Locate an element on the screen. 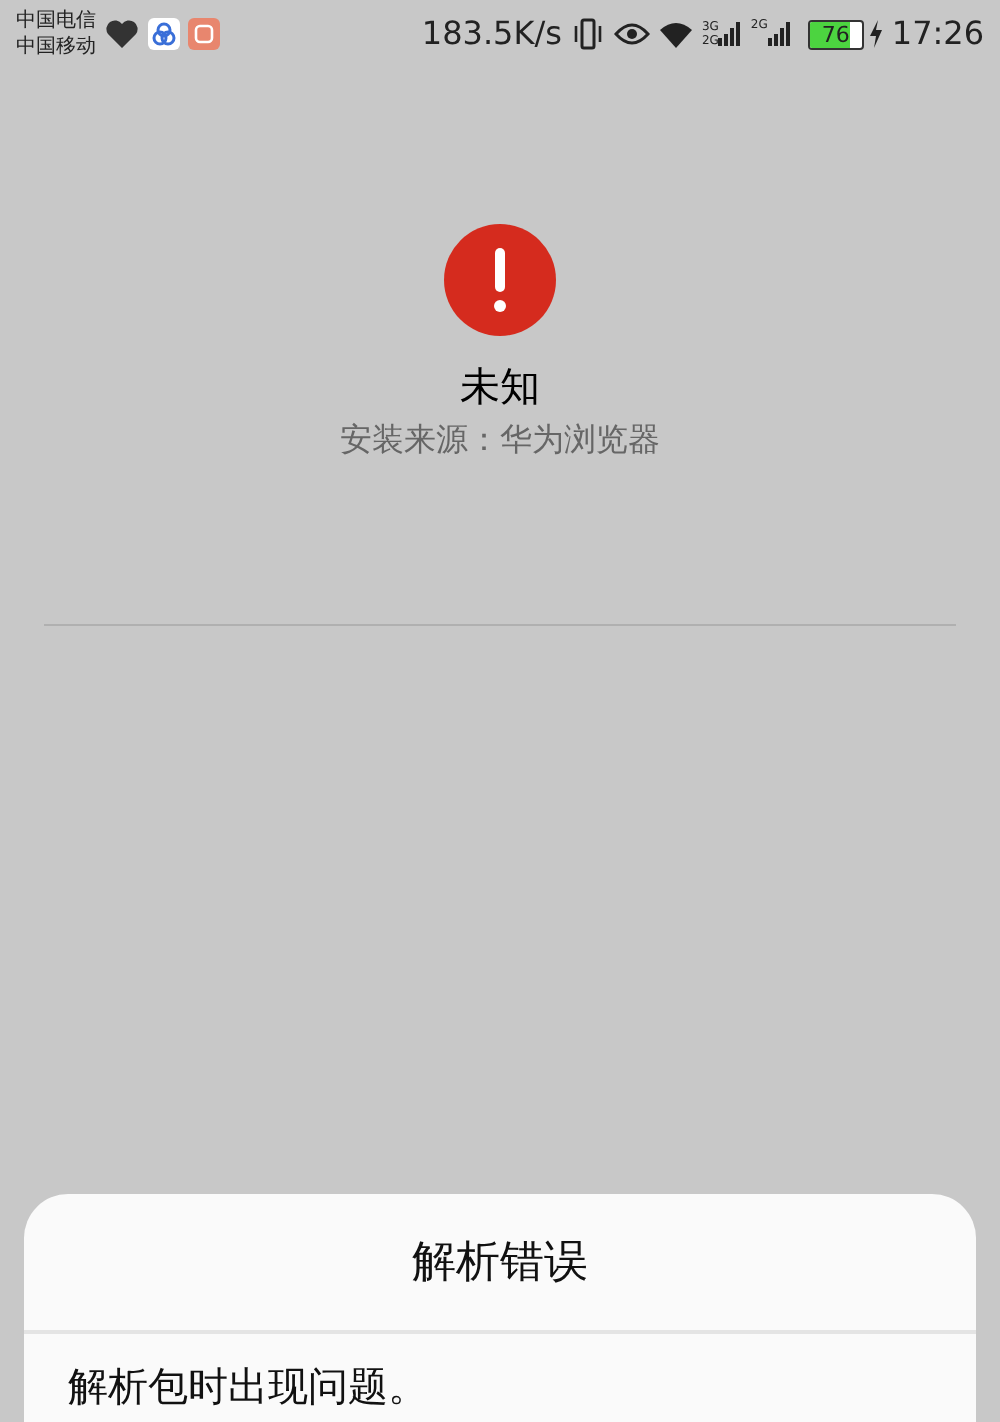 The image size is (1000, 1422). install-source: 安装来源：华为浏览器 is located at coordinates (500, 440).